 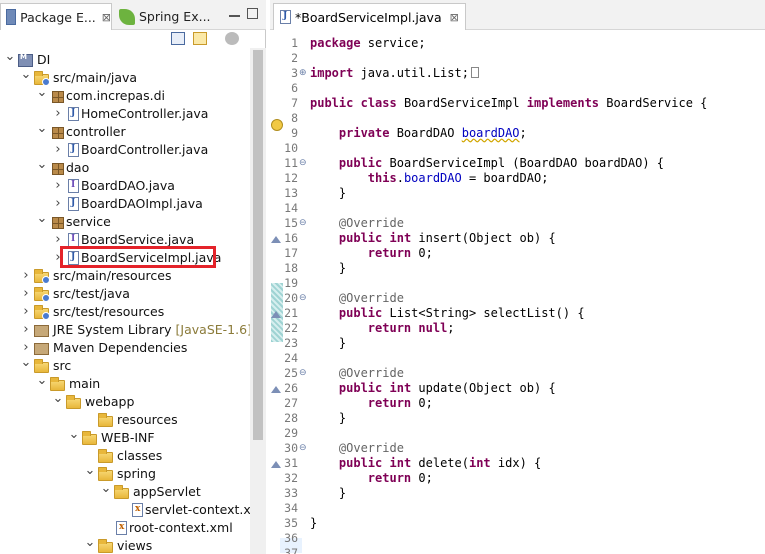 What do you see at coordinates (78, 76) in the screenshot?
I see `tree-item: ⌄ src/main/java` at bounding box center [78, 76].